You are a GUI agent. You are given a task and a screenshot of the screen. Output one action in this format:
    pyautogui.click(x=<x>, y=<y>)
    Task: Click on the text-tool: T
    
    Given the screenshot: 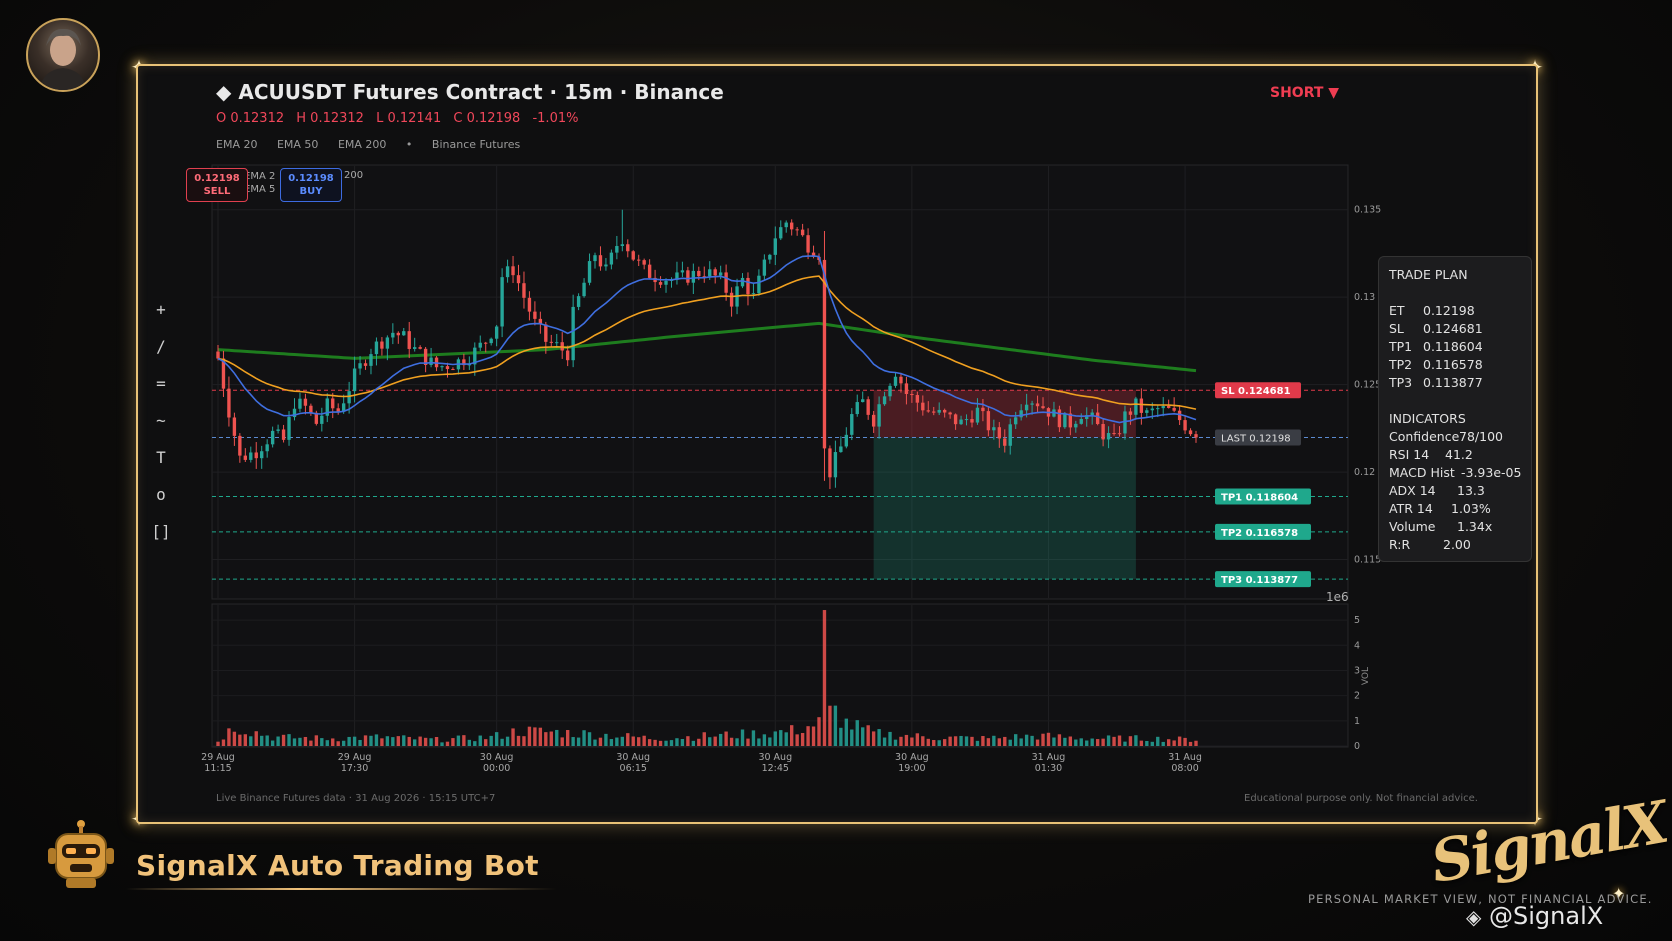 What is the action you would take?
    pyautogui.click(x=161, y=466)
    